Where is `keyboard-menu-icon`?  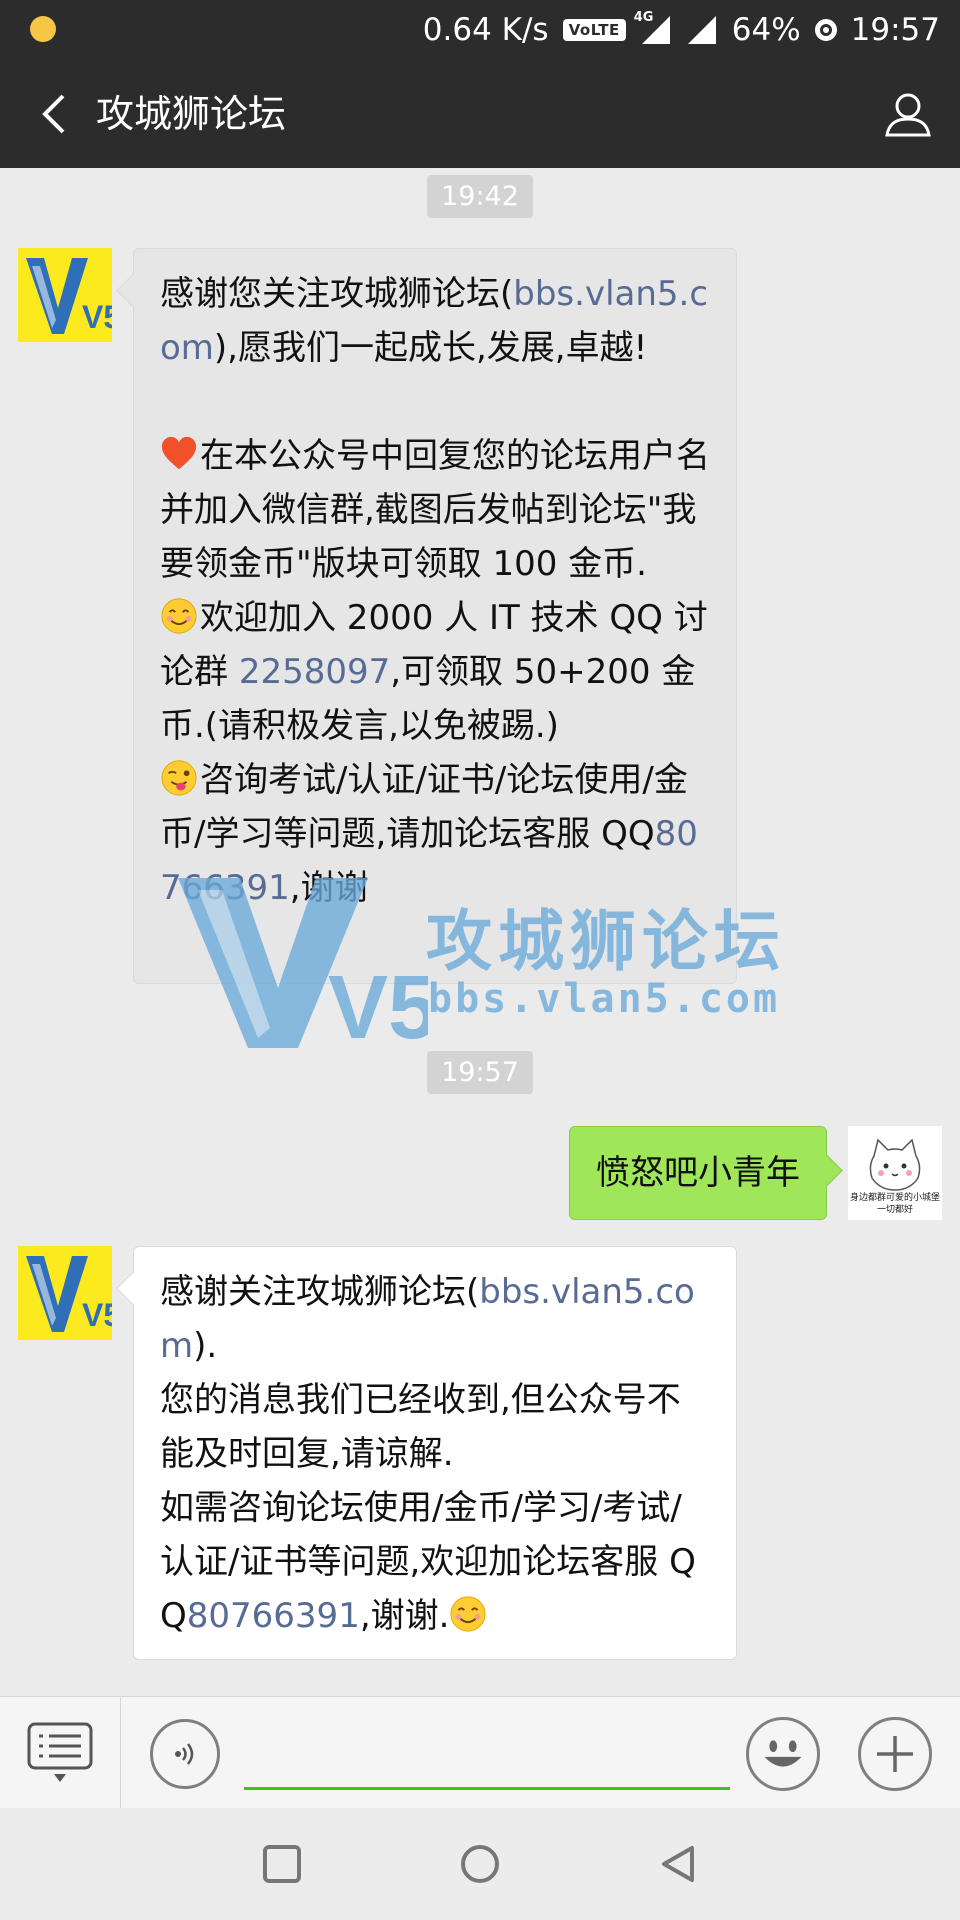
keyboard-menu-icon is located at coordinates (60, 1752).